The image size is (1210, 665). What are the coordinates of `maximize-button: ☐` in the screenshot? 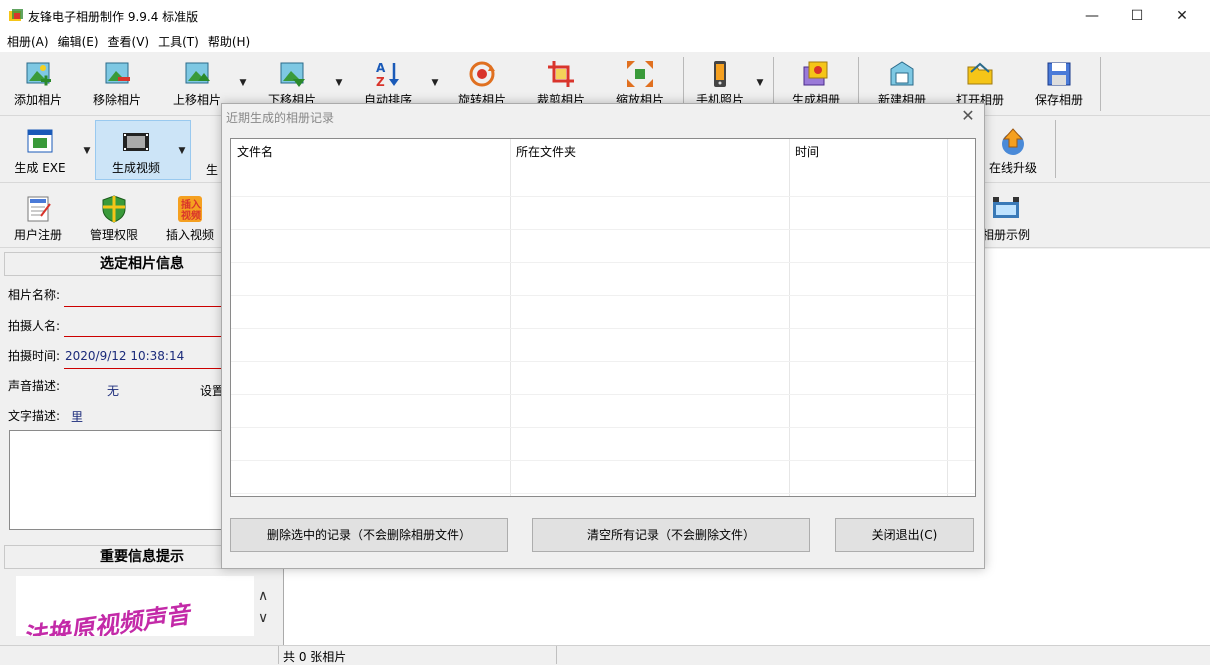 It's located at (1137, 16).